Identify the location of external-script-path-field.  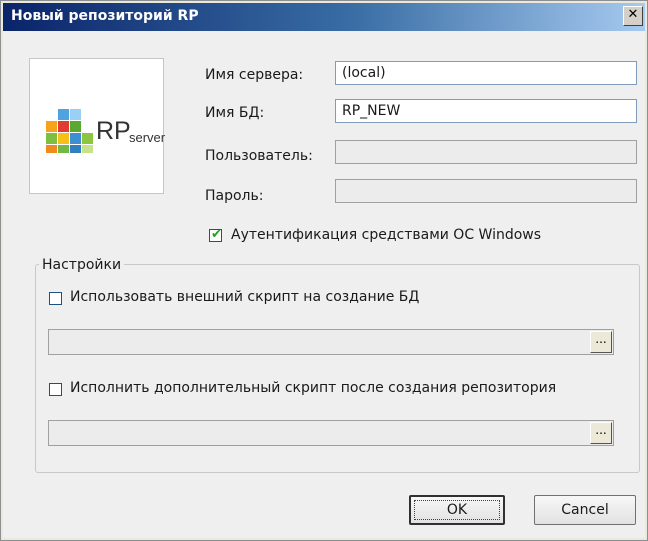
(331, 342).